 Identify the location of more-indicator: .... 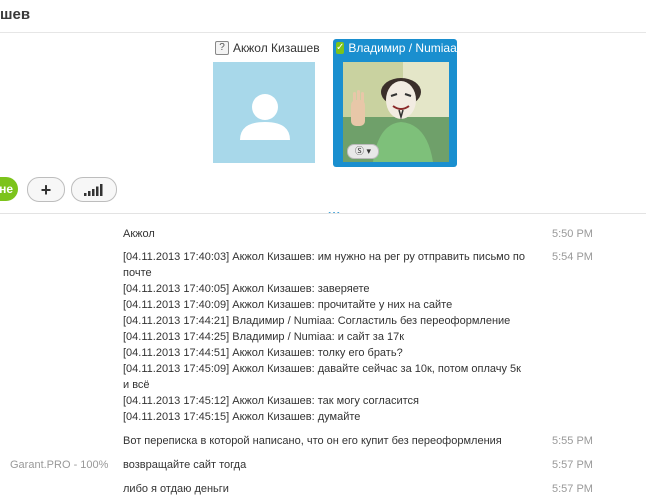
(334, 210).